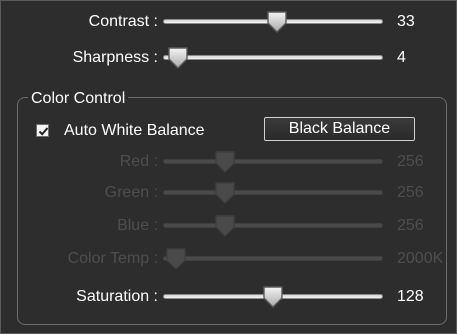 The image size is (457, 334). Describe the element at coordinates (78, 99) in the screenshot. I see `color-control-title: Color Control` at that location.